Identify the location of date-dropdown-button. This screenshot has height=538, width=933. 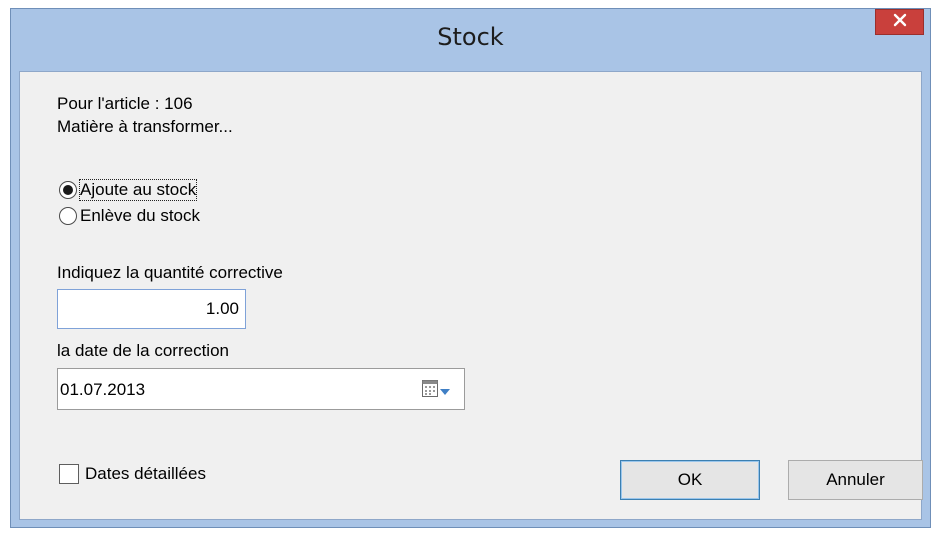
(436, 391).